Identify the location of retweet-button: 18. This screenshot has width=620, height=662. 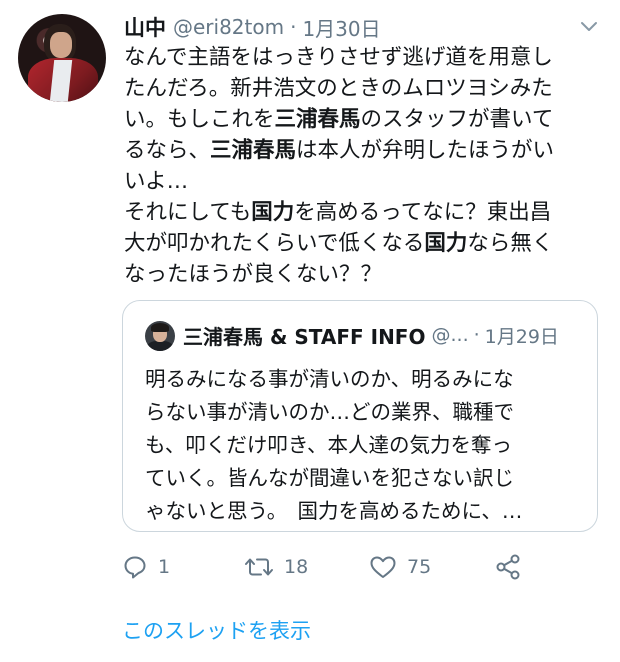
(276, 567).